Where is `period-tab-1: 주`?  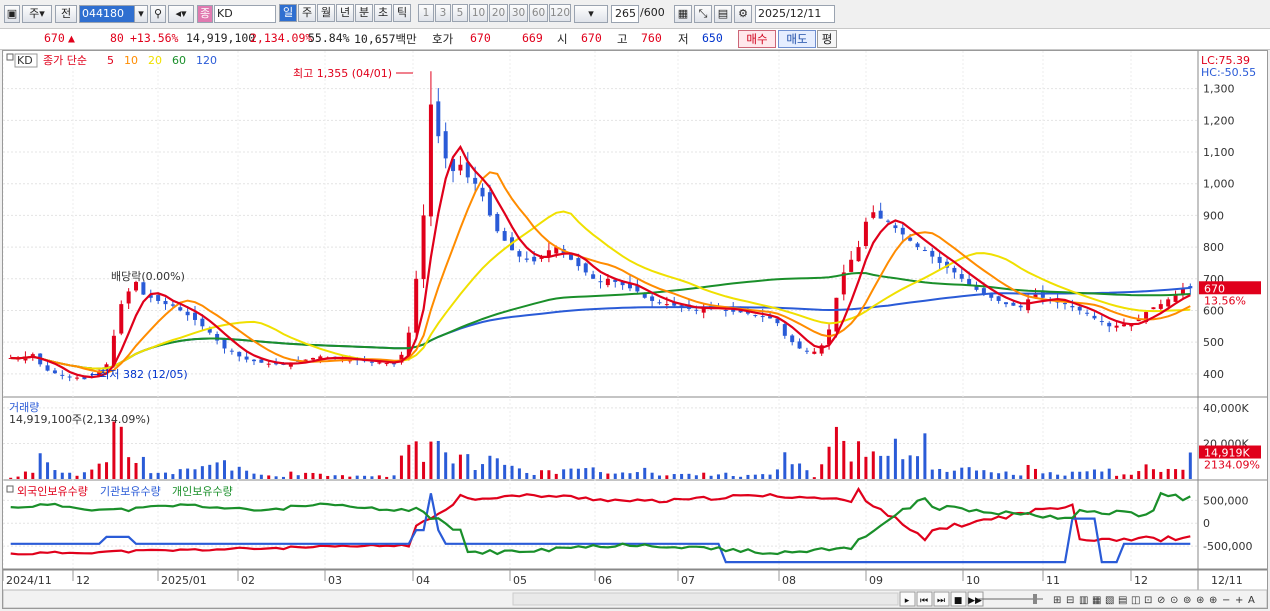 period-tab-1: 주 is located at coordinates (307, 13).